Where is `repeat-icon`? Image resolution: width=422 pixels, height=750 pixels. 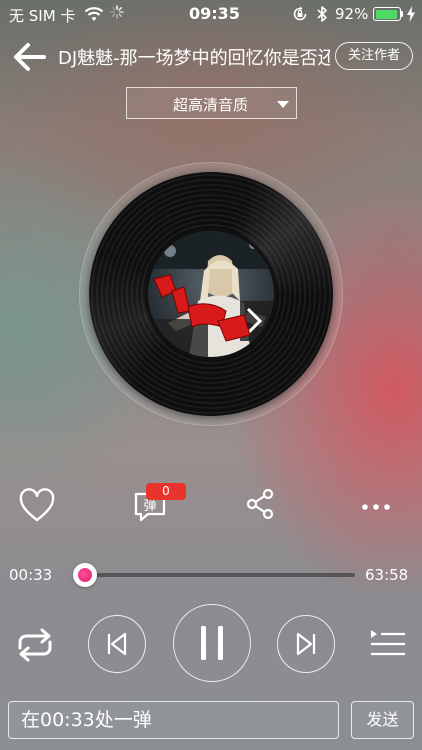
repeat-icon is located at coordinates (35, 645).